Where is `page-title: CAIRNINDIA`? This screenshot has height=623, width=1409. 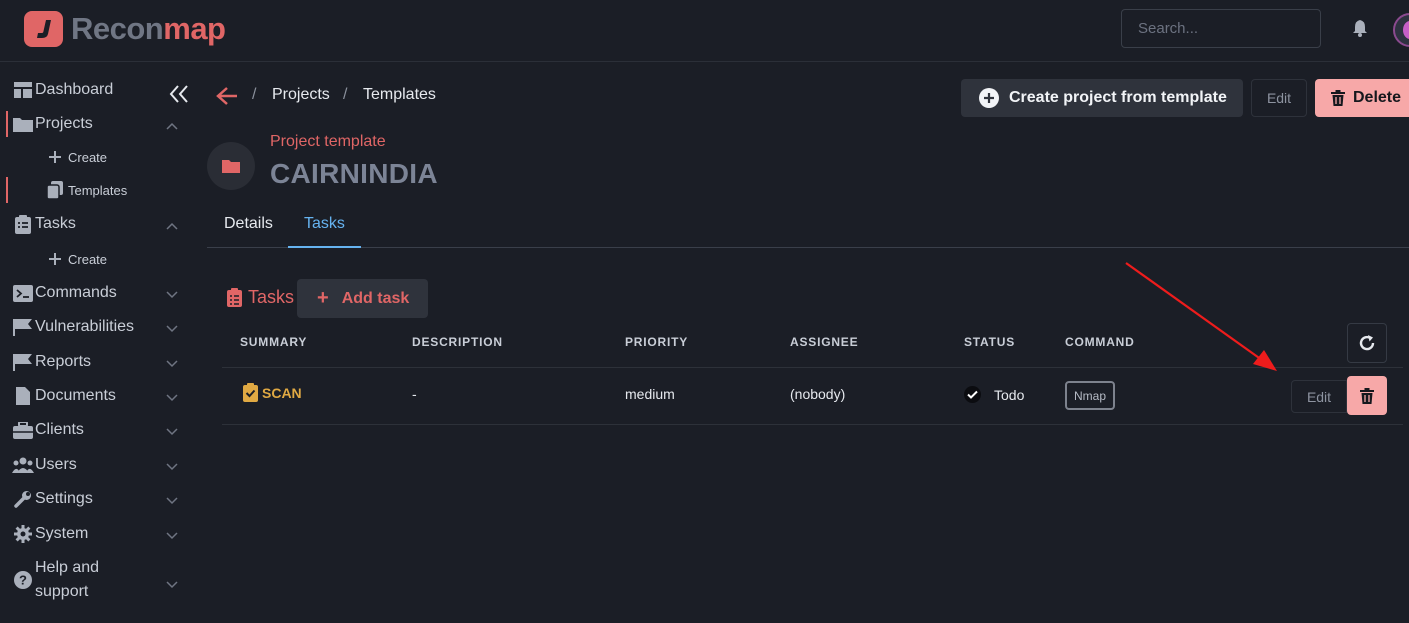 page-title: CAIRNINDIA is located at coordinates (354, 173).